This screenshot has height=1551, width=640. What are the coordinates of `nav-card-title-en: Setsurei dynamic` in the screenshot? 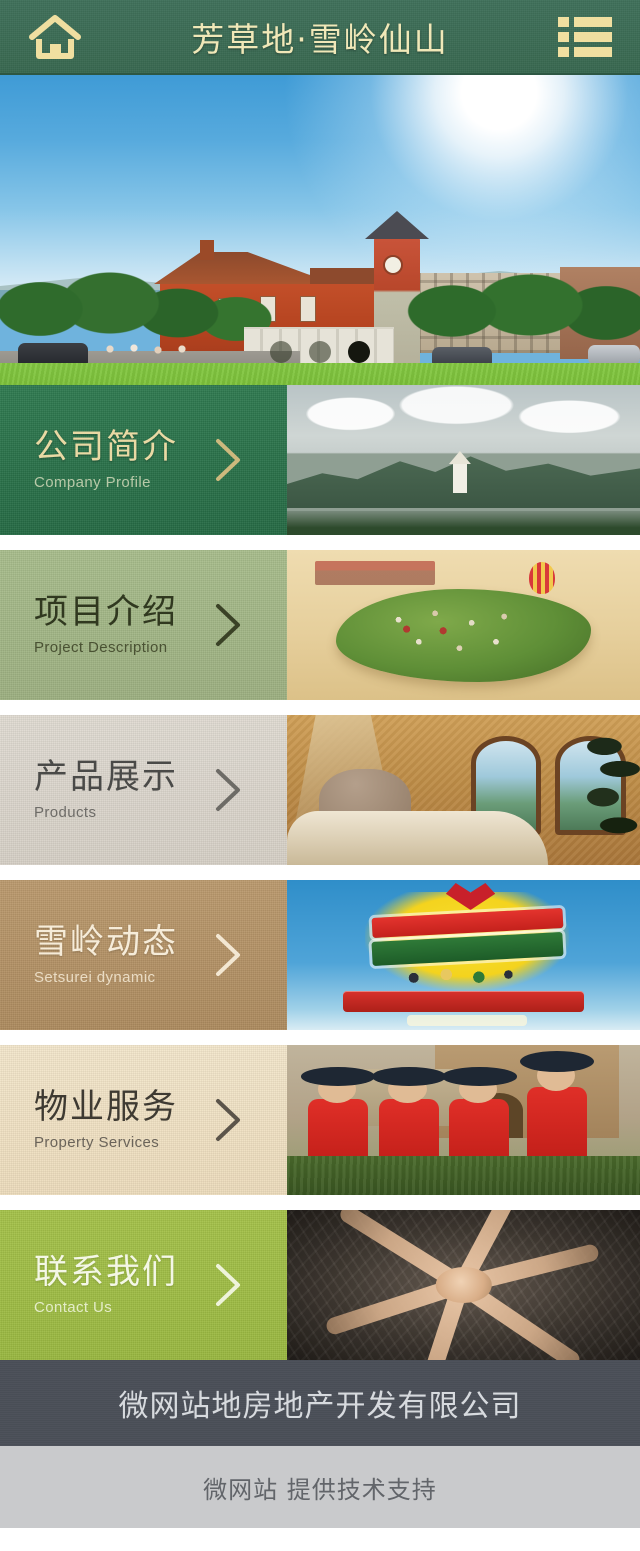 It's located at (95, 977).